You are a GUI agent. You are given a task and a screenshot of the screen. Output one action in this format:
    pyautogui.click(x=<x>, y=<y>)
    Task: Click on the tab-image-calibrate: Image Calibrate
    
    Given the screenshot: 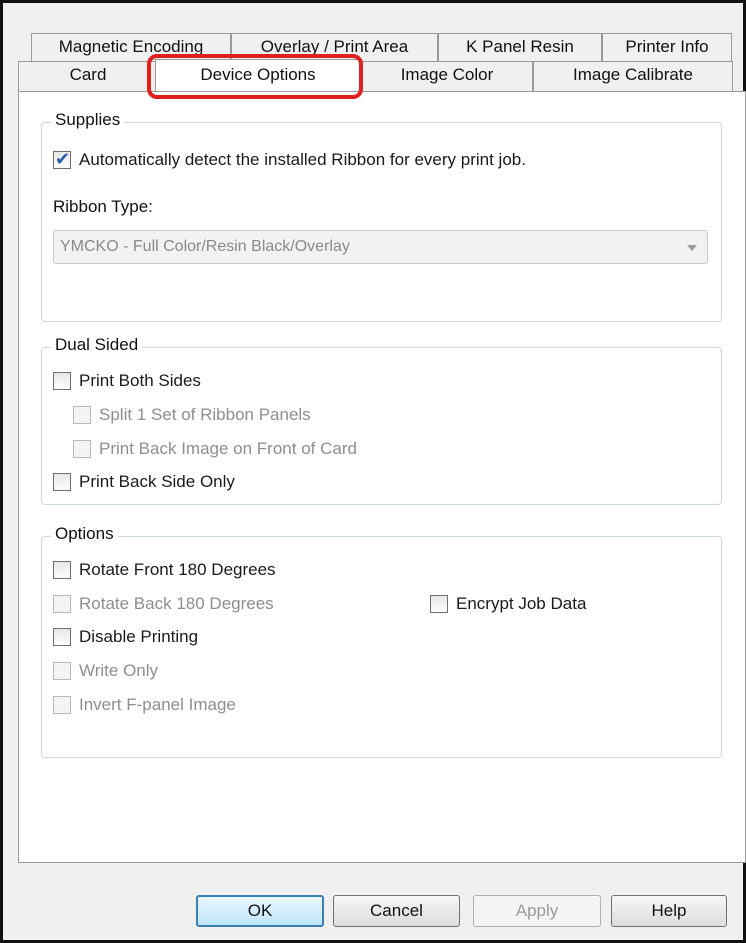 What is the action you would take?
    pyautogui.click(x=633, y=76)
    